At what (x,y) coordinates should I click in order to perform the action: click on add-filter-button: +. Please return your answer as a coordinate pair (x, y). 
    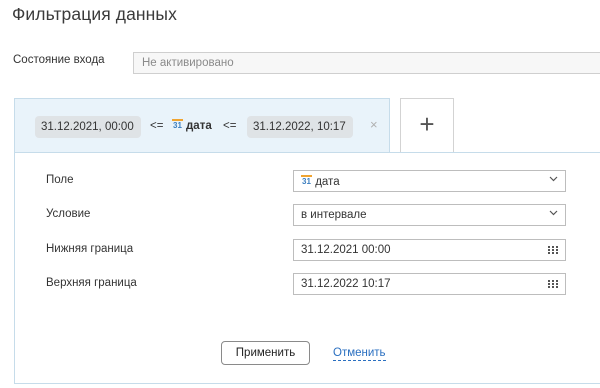
    Looking at the image, I should click on (427, 125).